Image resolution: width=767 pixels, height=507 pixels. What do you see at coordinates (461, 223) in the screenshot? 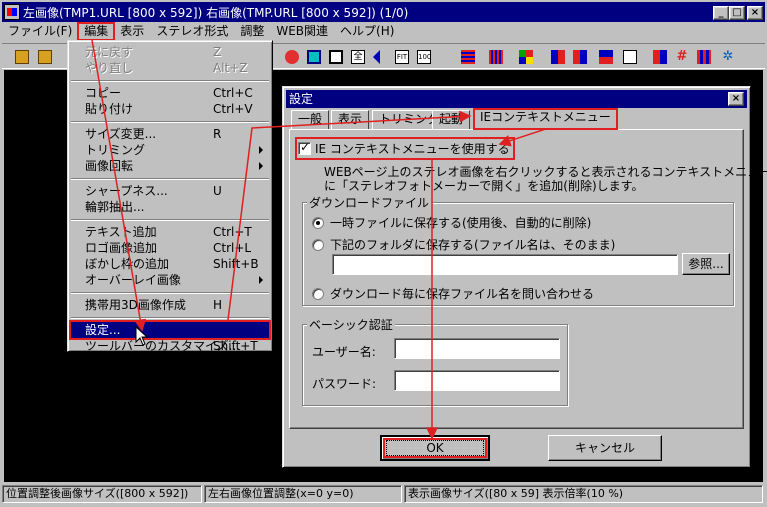
I see `radio-temp-label: 一時ファイルに保存する(使用後、自動的に削除)` at bounding box center [461, 223].